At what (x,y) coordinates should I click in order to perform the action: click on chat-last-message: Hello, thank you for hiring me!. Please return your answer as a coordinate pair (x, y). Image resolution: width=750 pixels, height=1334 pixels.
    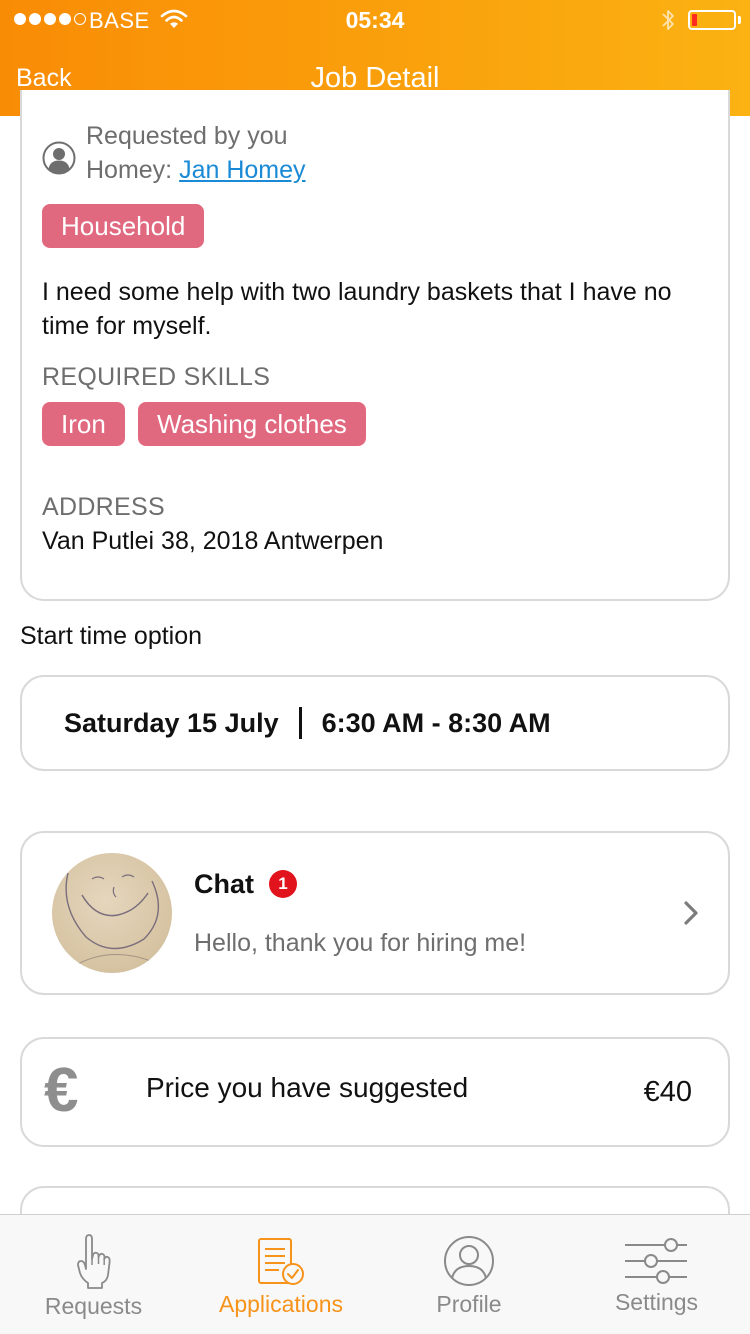
    Looking at the image, I should click on (360, 943).